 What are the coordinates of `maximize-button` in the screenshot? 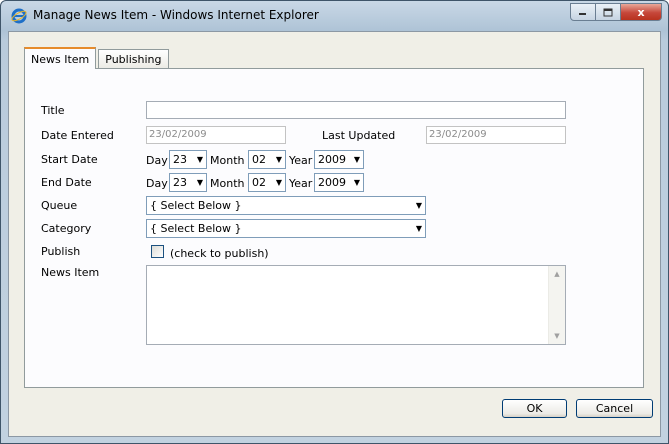 It's located at (608, 12).